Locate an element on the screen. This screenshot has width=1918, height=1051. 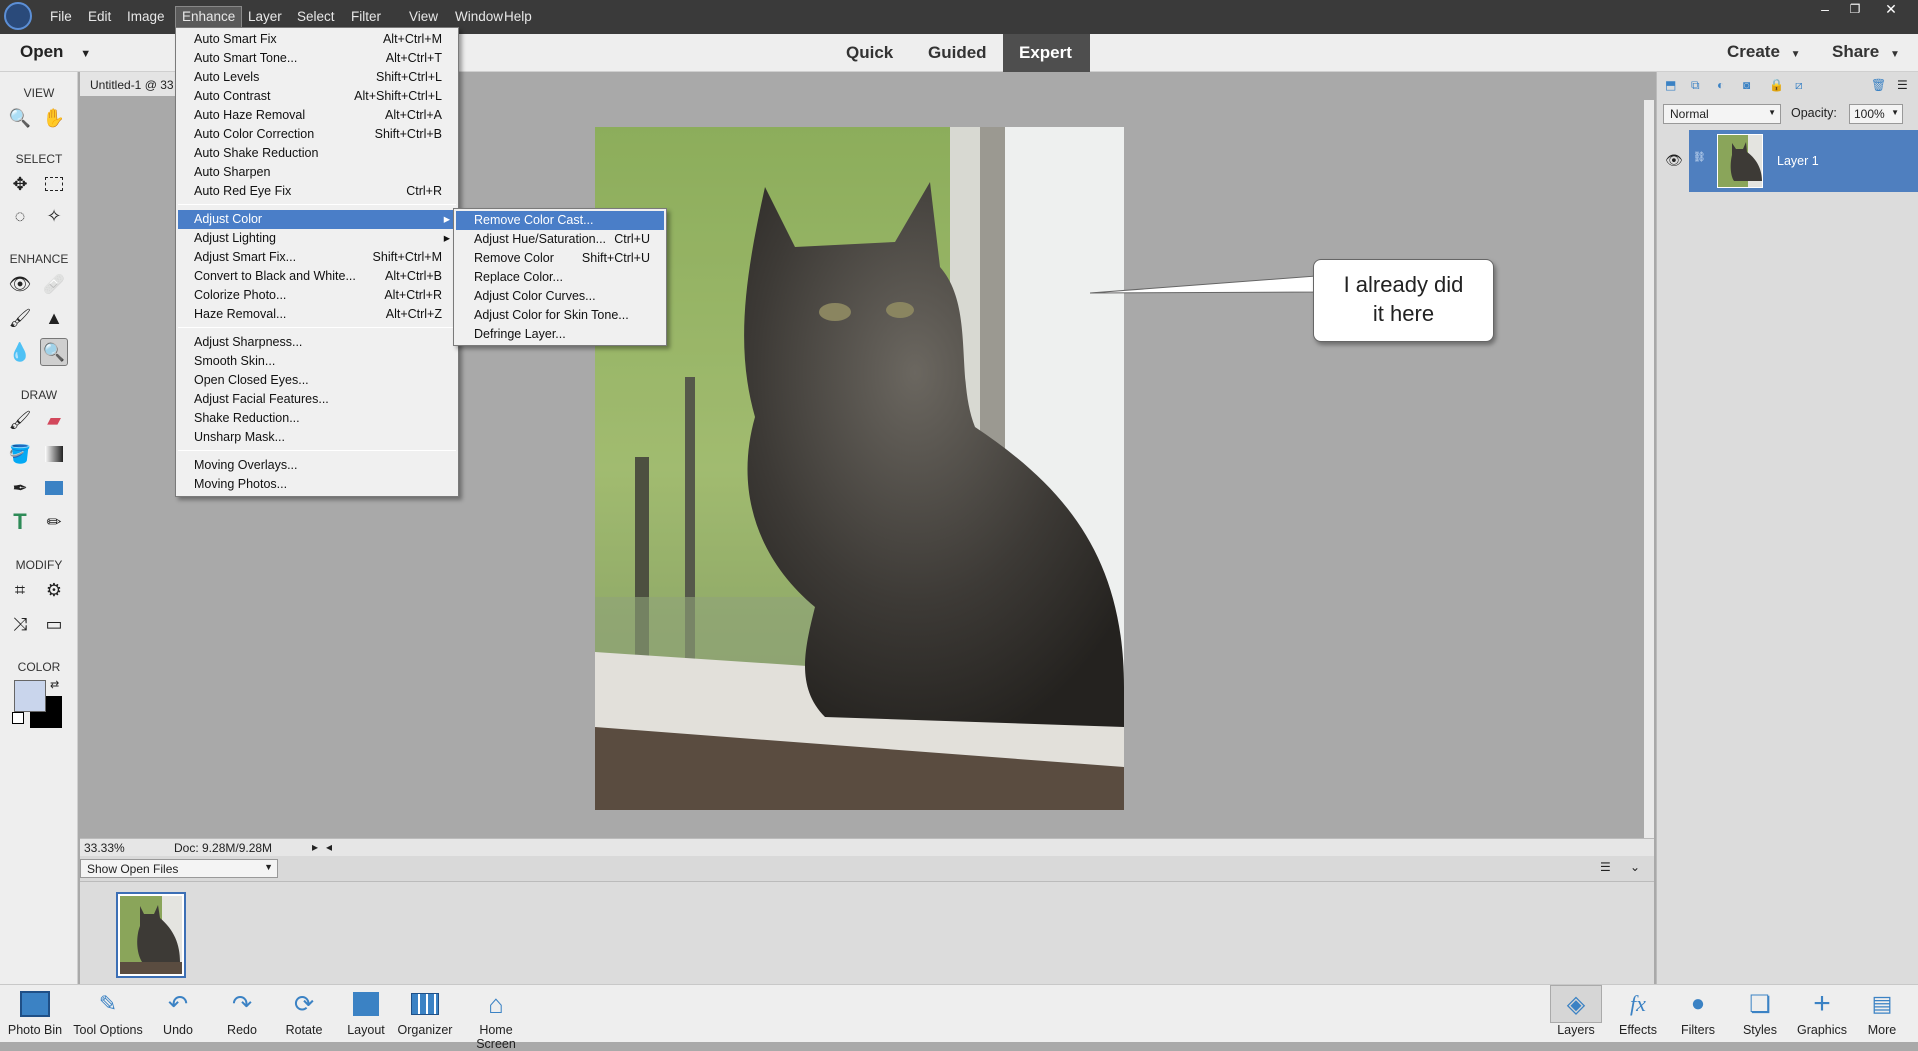
effects-button: fx Effects is located at coordinates (1638, 1014).